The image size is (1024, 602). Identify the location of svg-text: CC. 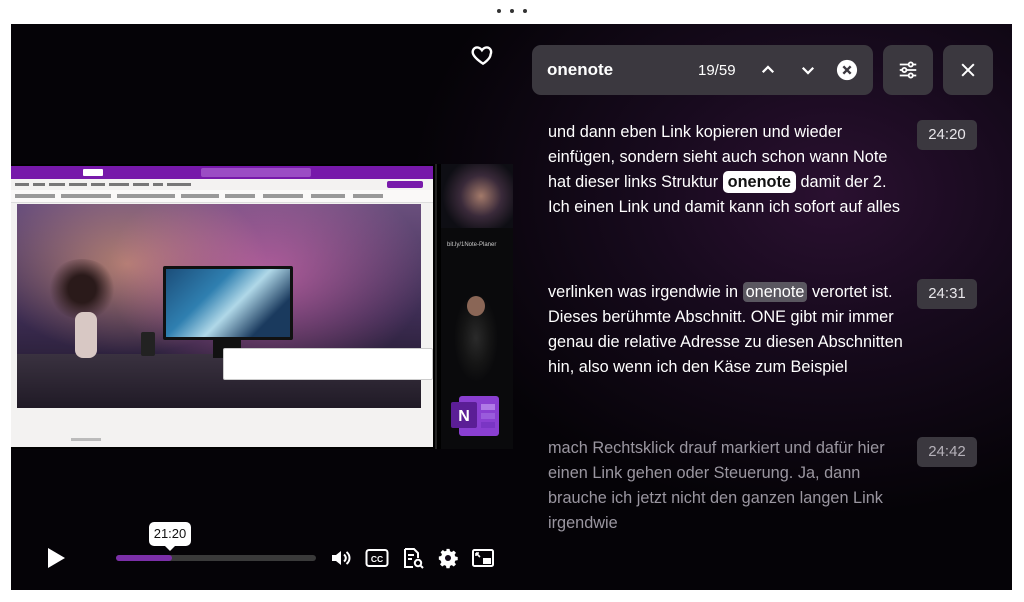
(377, 559).